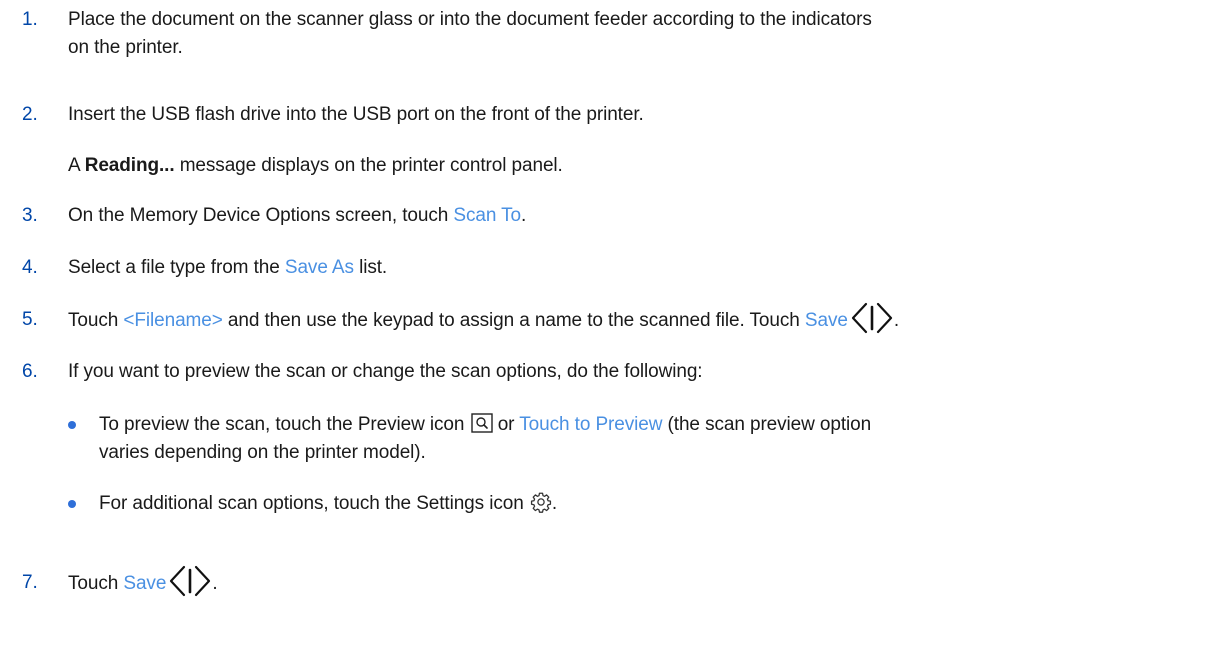 The width and height of the screenshot is (1209, 653). What do you see at coordinates (630, 582) in the screenshot?
I see `step-text: Touch Save.` at bounding box center [630, 582].